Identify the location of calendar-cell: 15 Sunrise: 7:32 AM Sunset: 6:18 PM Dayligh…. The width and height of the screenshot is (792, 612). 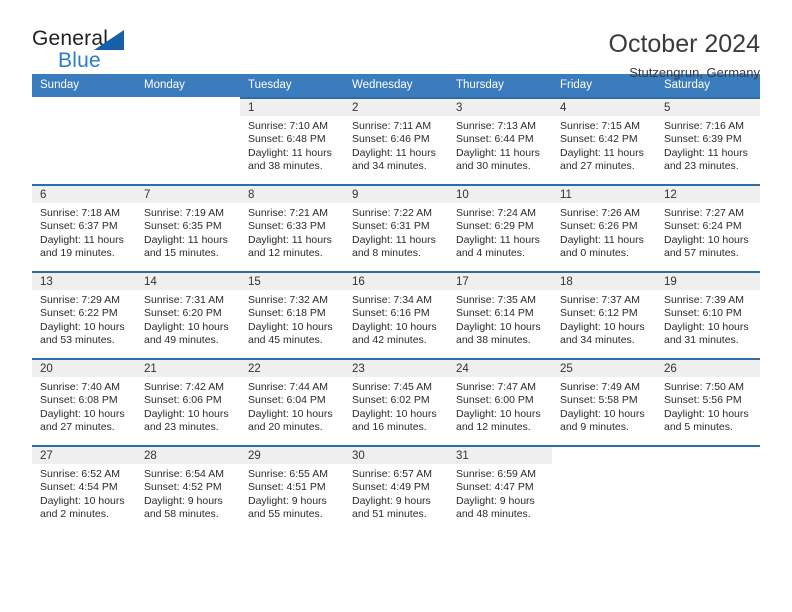
(292, 314).